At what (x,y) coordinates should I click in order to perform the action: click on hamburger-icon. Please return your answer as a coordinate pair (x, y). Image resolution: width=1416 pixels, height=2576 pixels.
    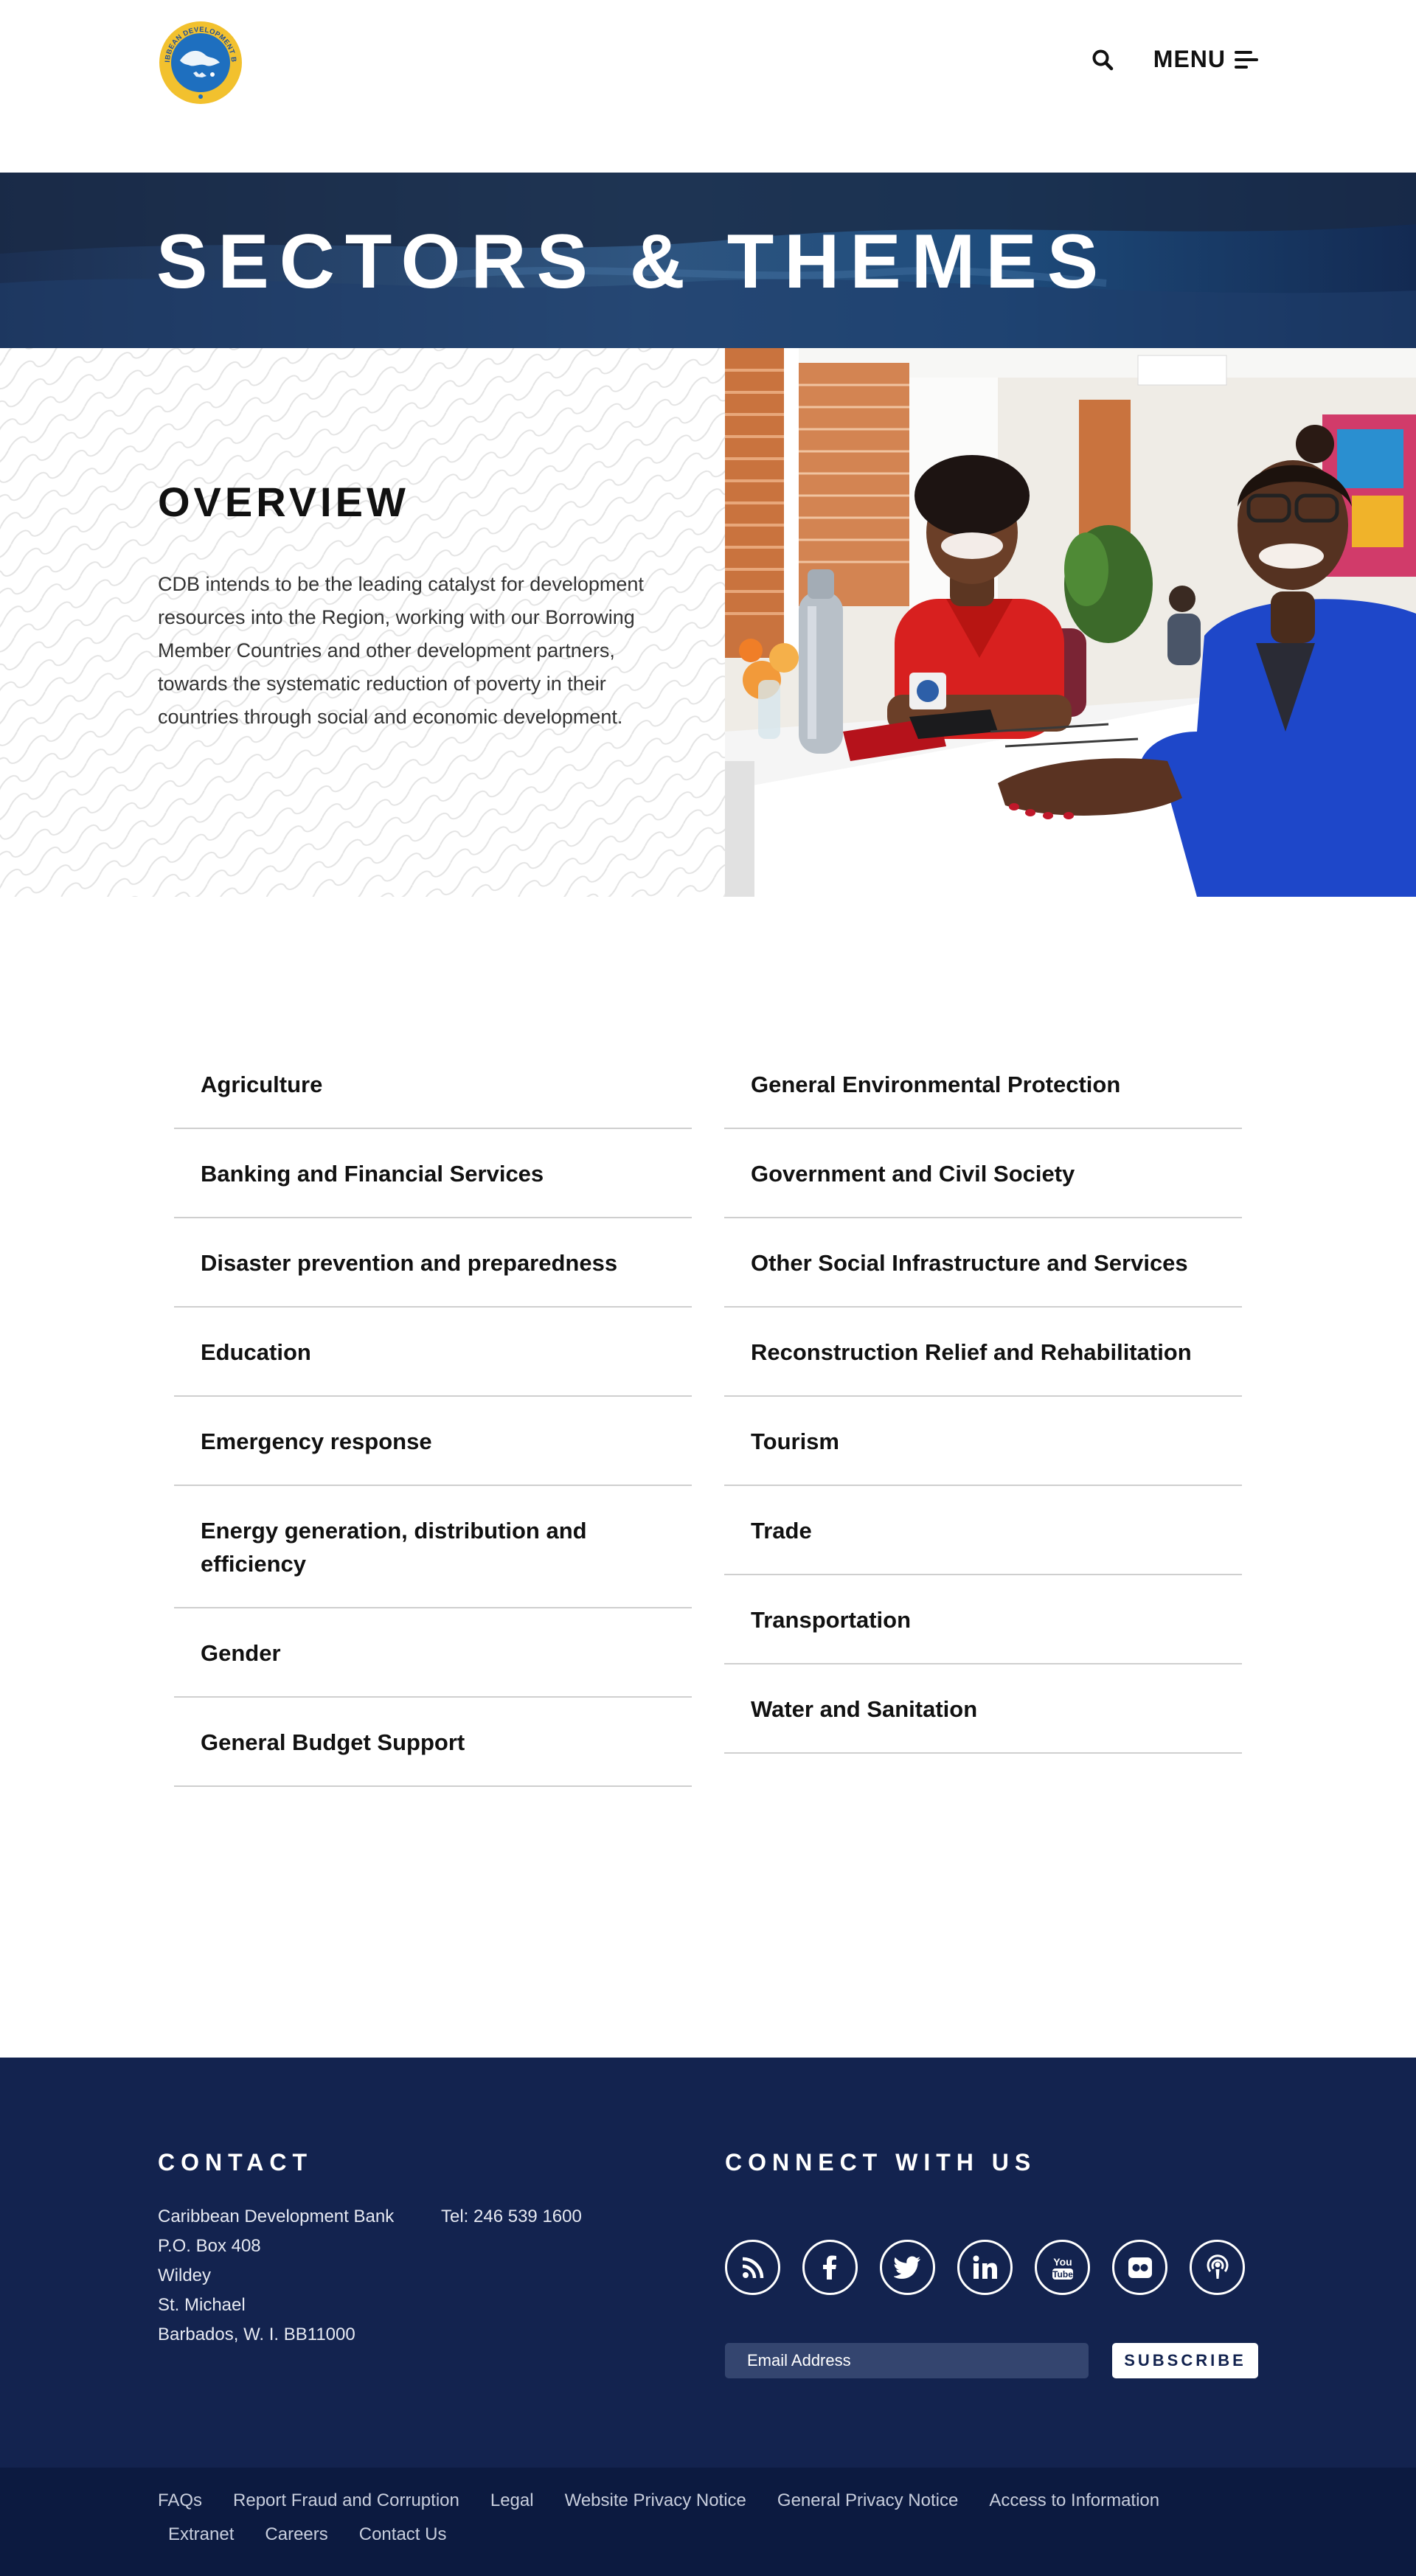
    Looking at the image, I should click on (1246, 59).